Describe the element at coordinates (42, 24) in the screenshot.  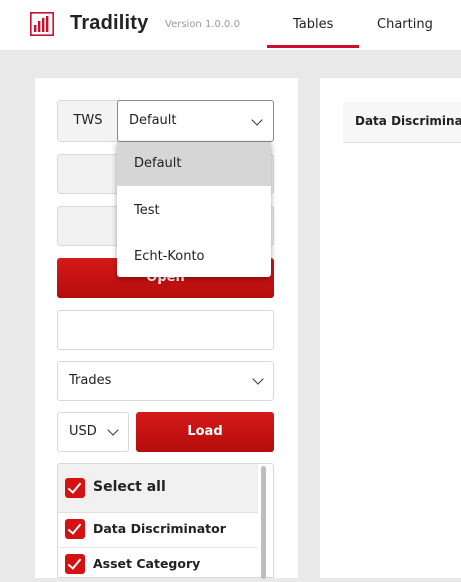
I see `app-logo-icon` at that location.